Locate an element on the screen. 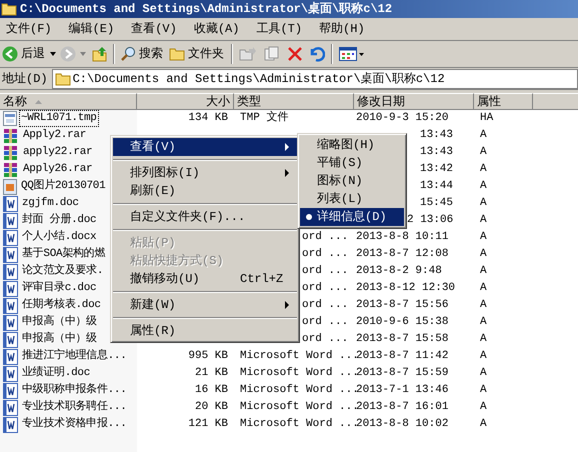 Image resolution: width=578 pixels, height=452 pixels. file-name: 基于SOA架构的燃 is located at coordinates (64, 254).